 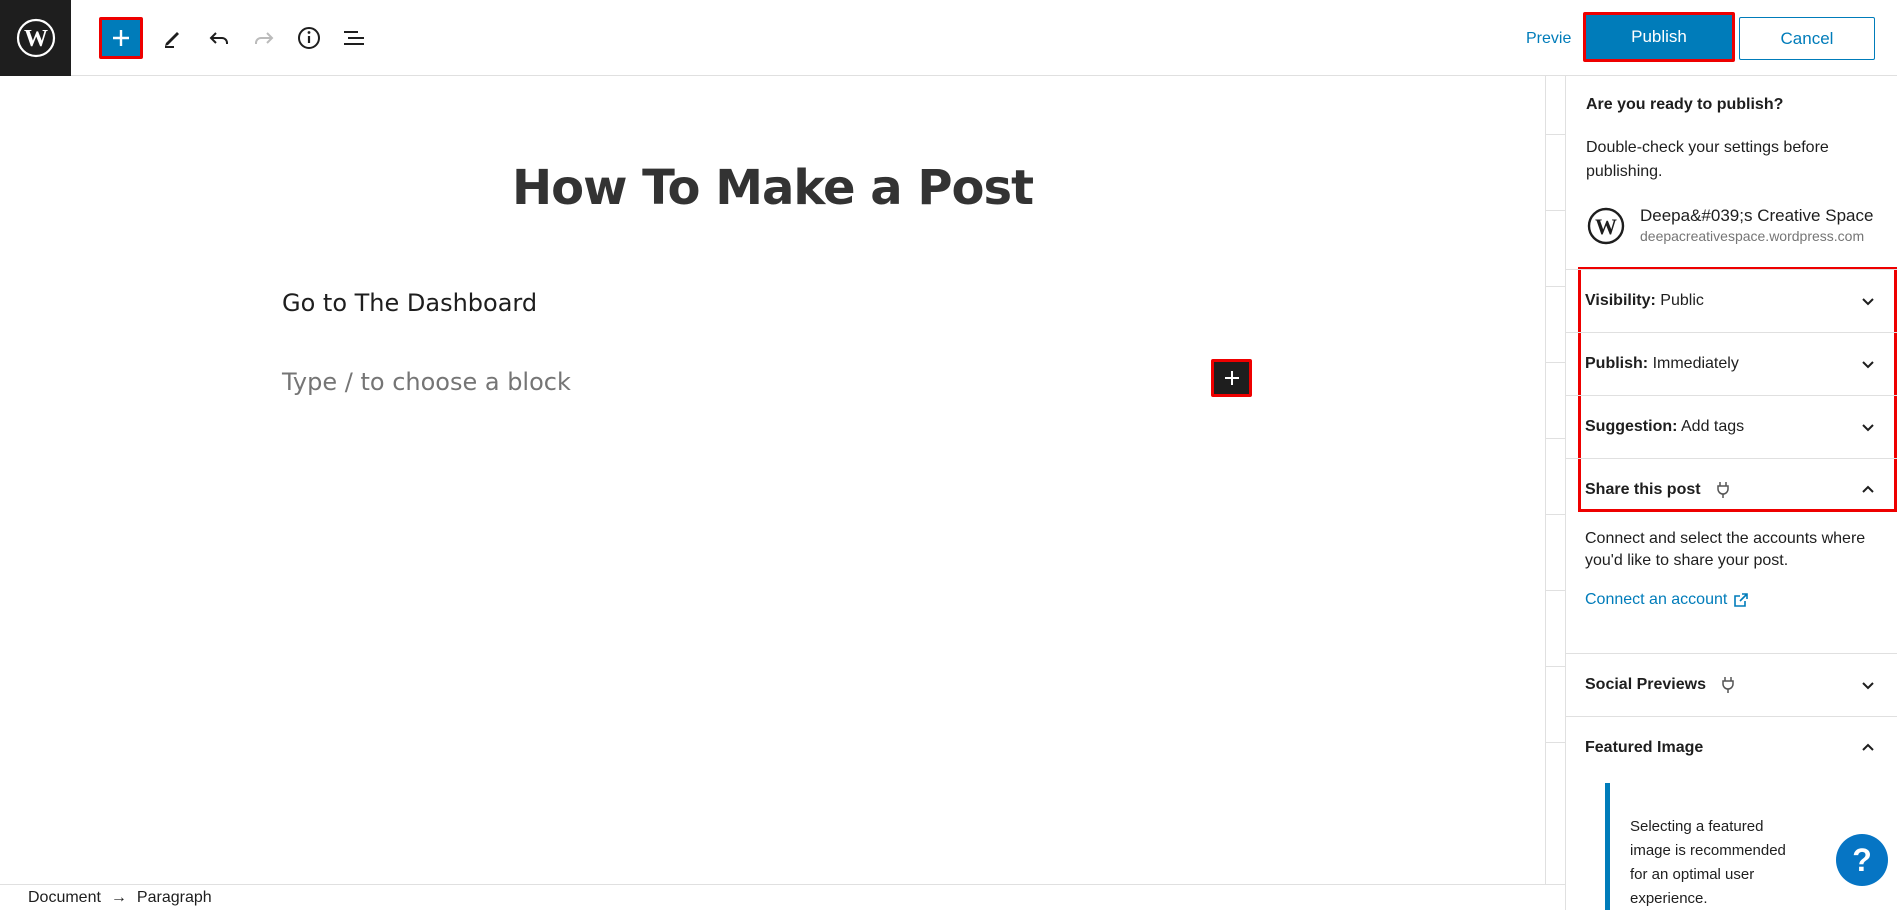 I want to click on redo-icon, so click(x=264, y=38).